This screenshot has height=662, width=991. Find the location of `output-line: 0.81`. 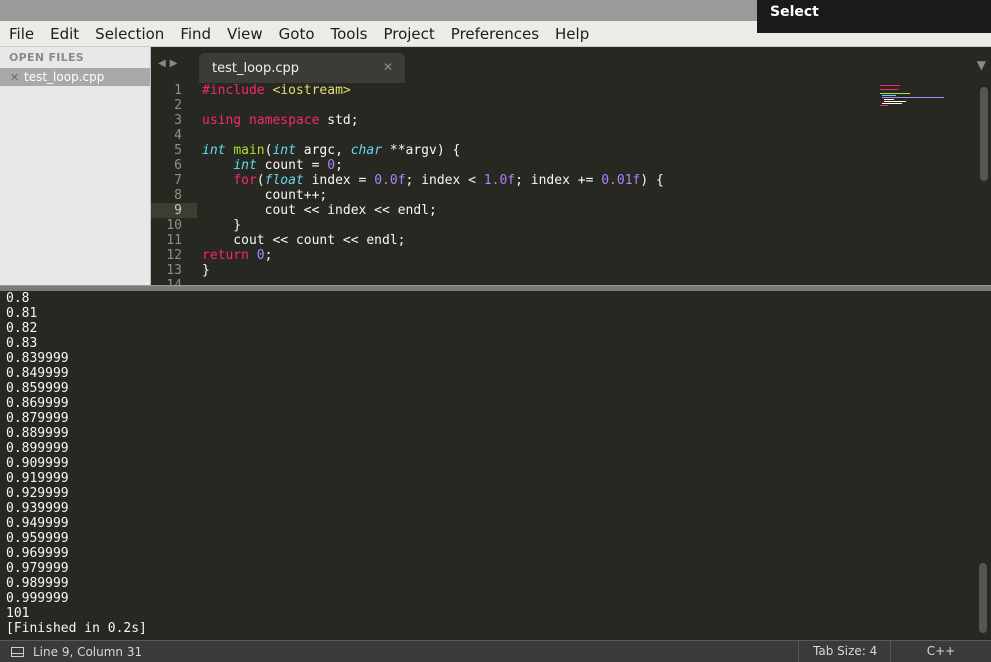

output-line: 0.81 is located at coordinates (22, 313).